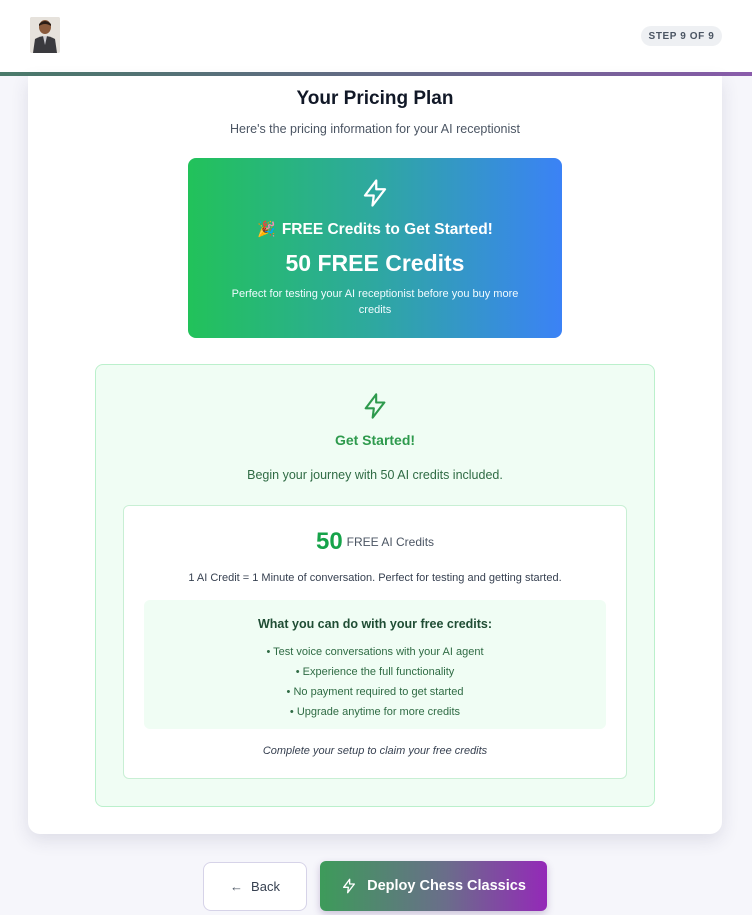 This screenshot has width=752, height=915. What do you see at coordinates (375, 263) in the screenshot?
I see `banner-amount: 50 FREE Credits` at bounding box center [375, 263].